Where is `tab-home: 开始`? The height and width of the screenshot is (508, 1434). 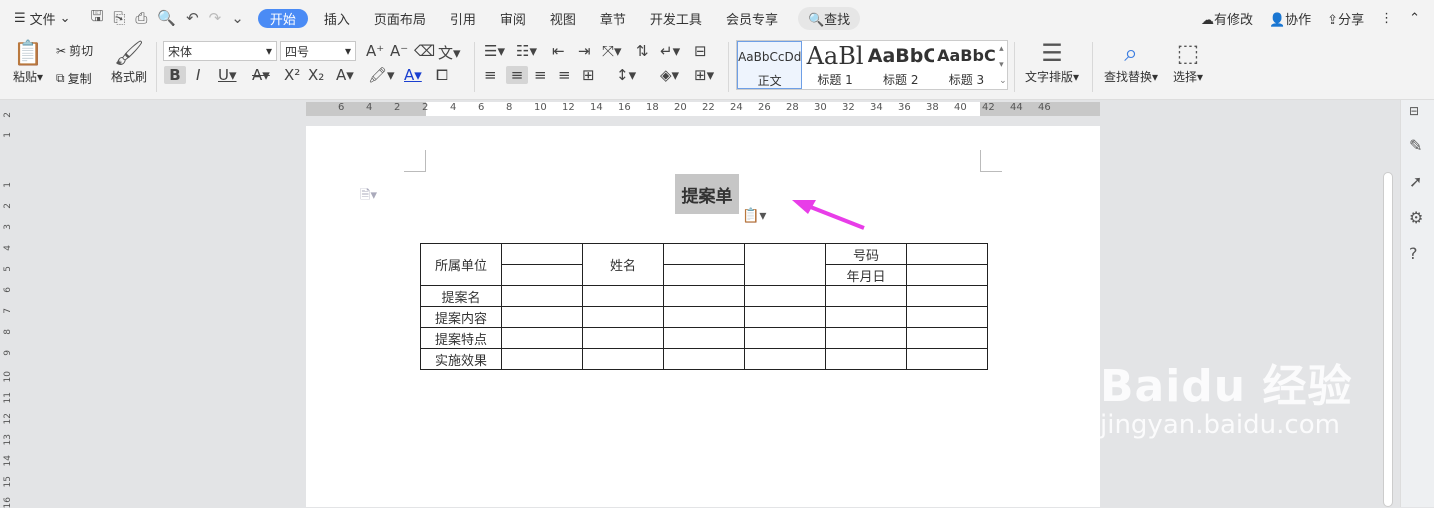 tab-home: 开始 is located at coordinates (282, 18).